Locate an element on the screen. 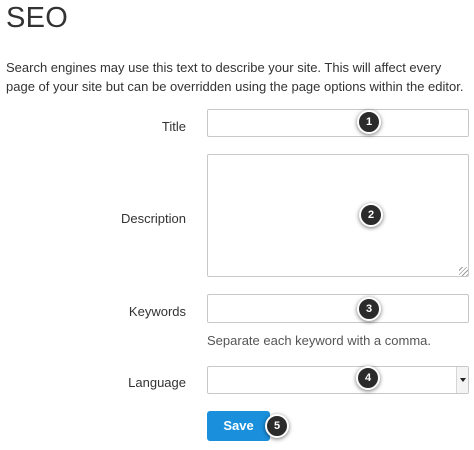 The height and width of the screenshot is (450, 474). resize-handle-icon is located at coordinates (463, 271).